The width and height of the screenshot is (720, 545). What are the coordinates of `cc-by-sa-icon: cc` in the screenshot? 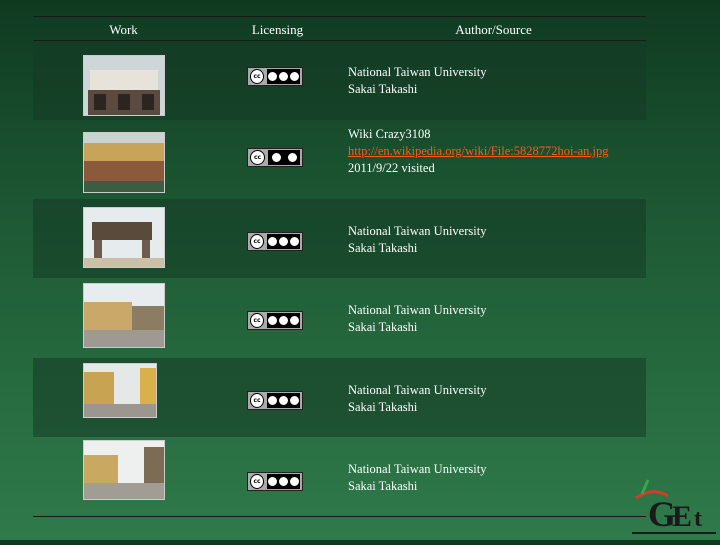 It's located at (275, 157).